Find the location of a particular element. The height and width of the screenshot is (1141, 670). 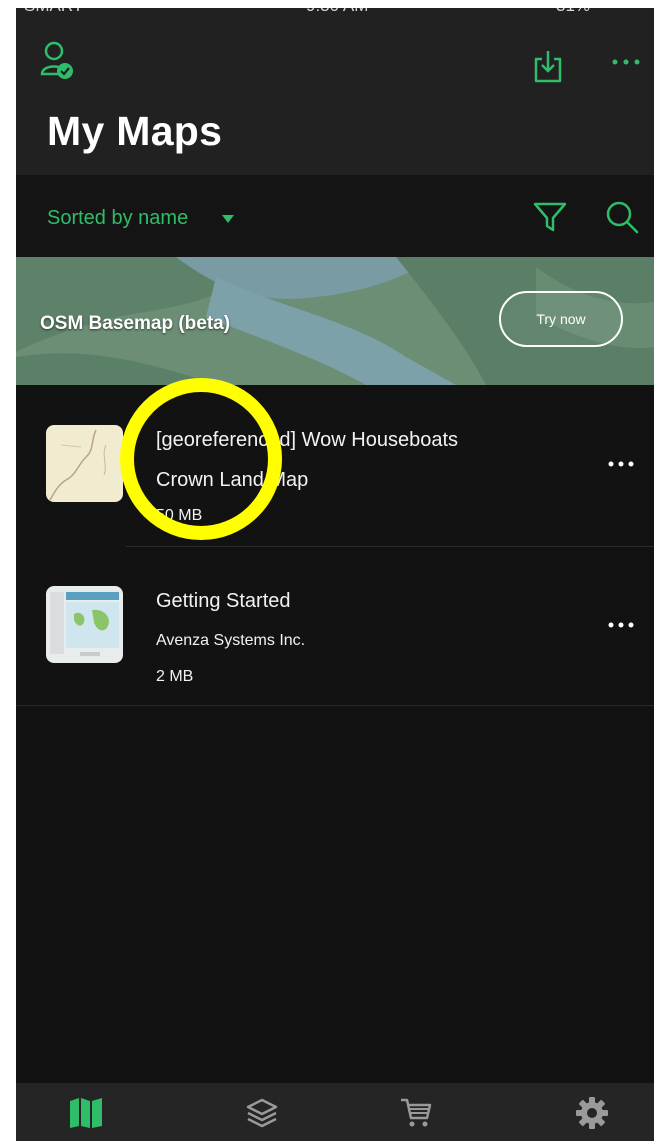

map-icon is located at coordinates (86, 1113).